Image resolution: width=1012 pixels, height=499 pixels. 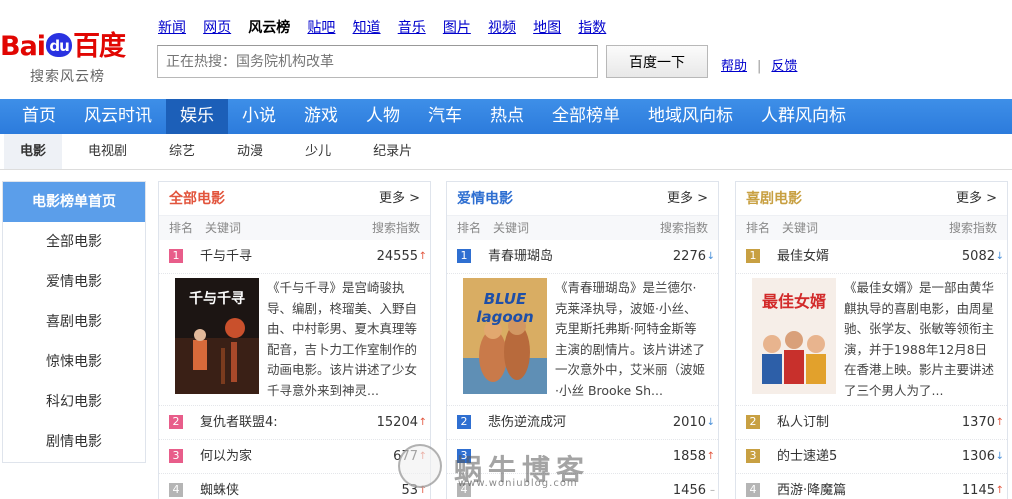 I want to click on tab-variety: 综艺, so click(x=182, y=151).